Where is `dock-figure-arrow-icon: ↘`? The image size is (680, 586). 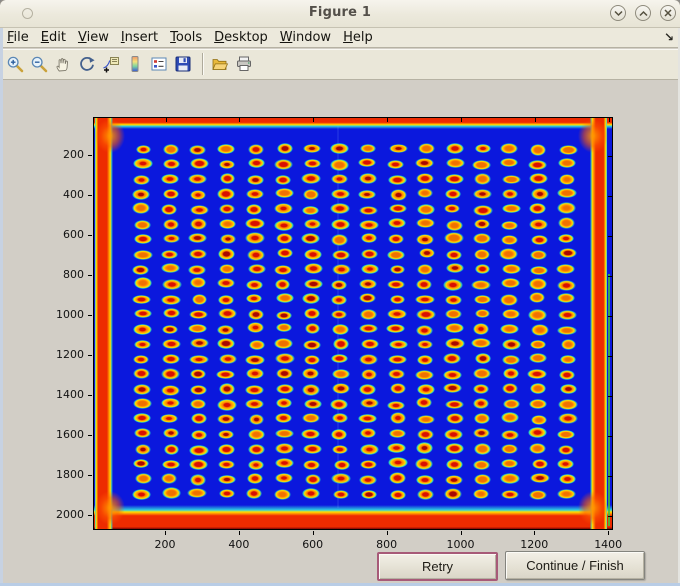 dock-figure-arrow-icon: ↘ is located at coordinates (669, 37).